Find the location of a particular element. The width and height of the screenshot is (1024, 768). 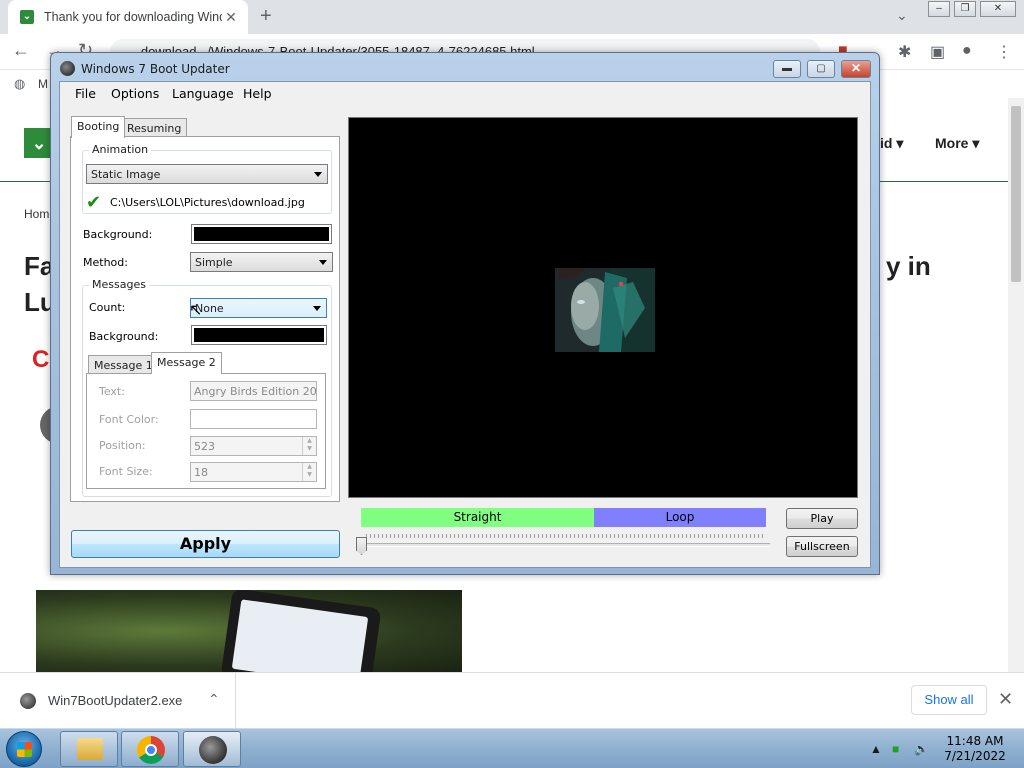

text-label: Text: is located at coordinates (112, 391).